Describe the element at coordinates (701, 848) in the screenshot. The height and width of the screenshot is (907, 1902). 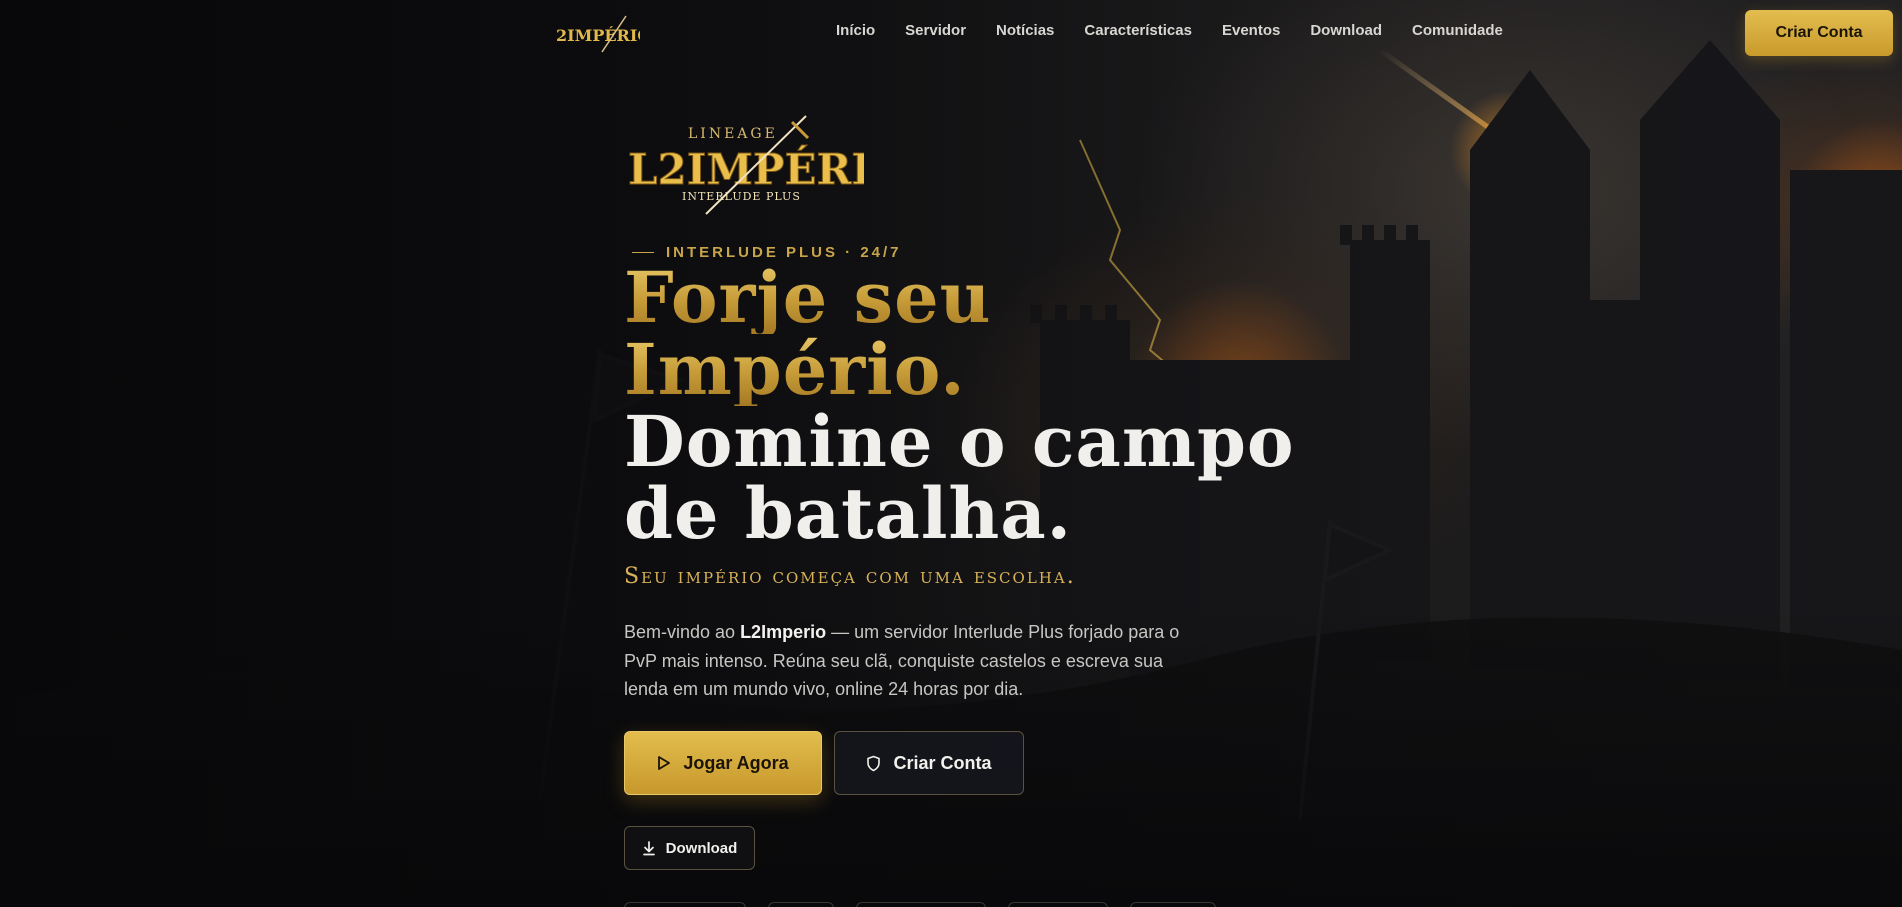
I see `download-label: Download` at that location.